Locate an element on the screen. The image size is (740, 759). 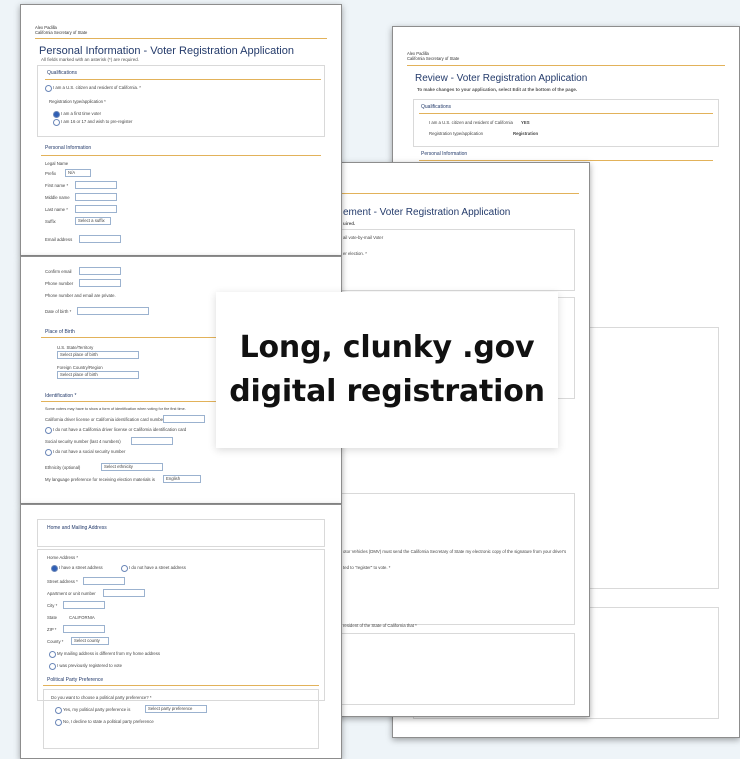
prefix-select: N/A is located at coordinates (78, 173).